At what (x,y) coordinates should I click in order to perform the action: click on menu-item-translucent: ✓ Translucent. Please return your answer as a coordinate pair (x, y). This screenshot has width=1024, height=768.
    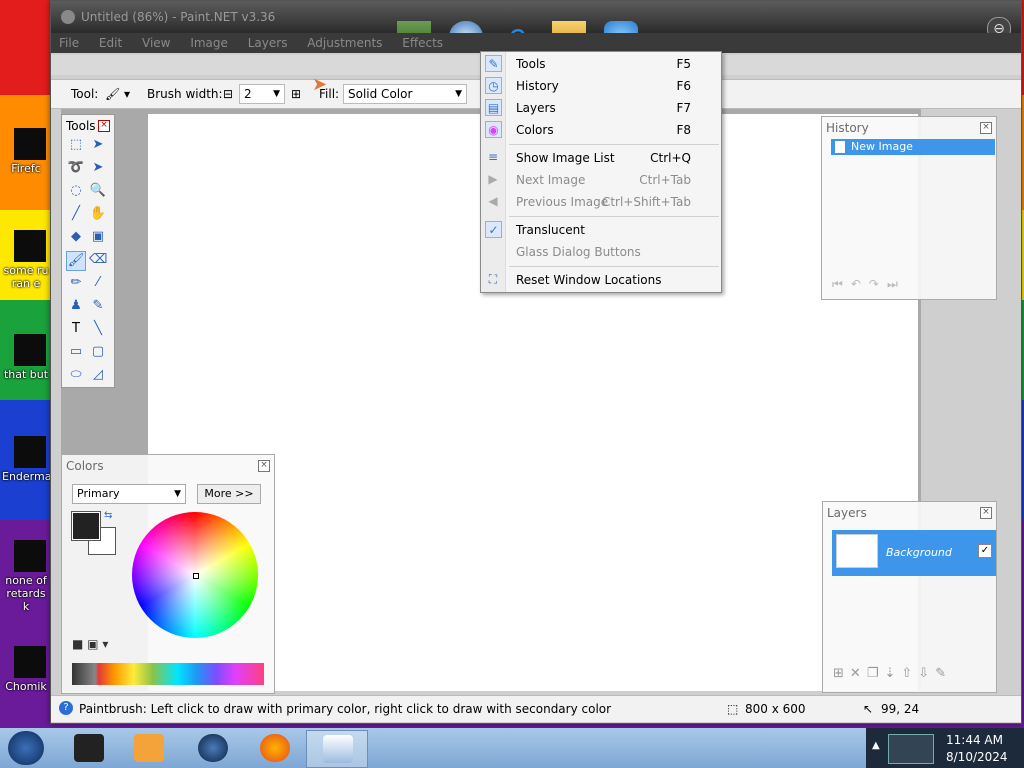
    Looking at the image, I should click on (601, 230).